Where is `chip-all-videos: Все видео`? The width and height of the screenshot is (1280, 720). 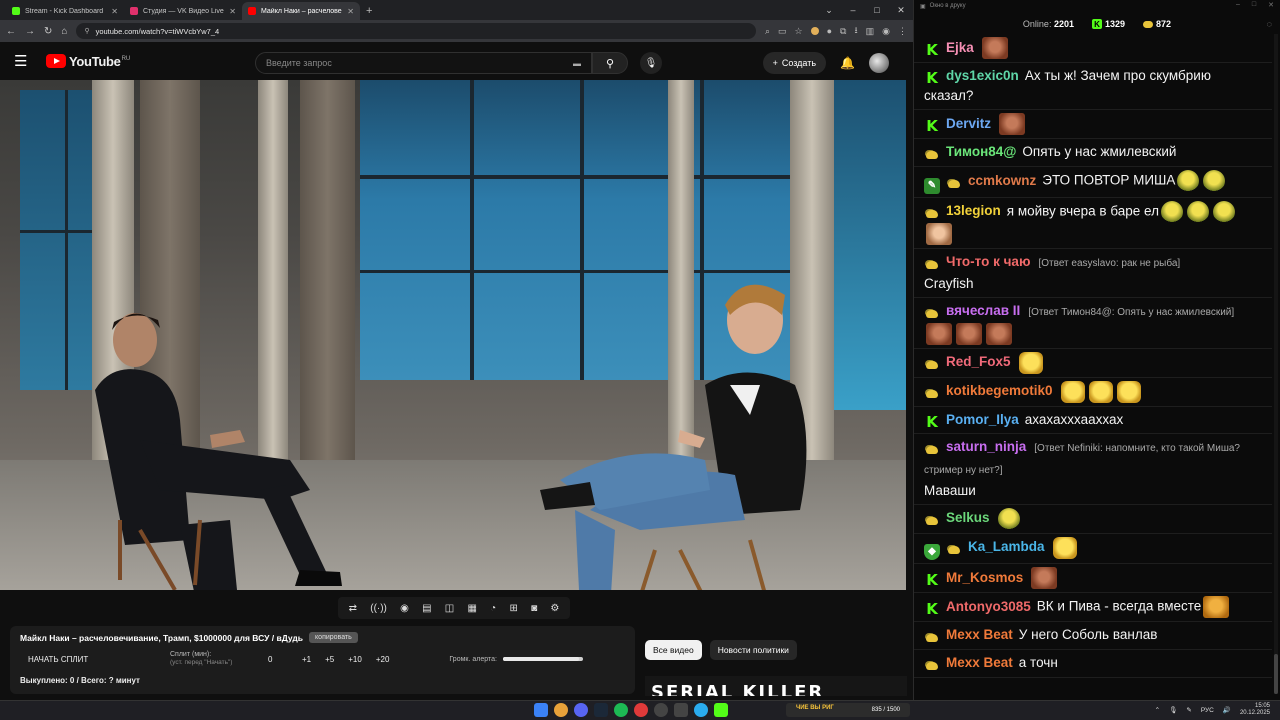
chip-all-videos: Все видео is located at coordinates (673, 650).